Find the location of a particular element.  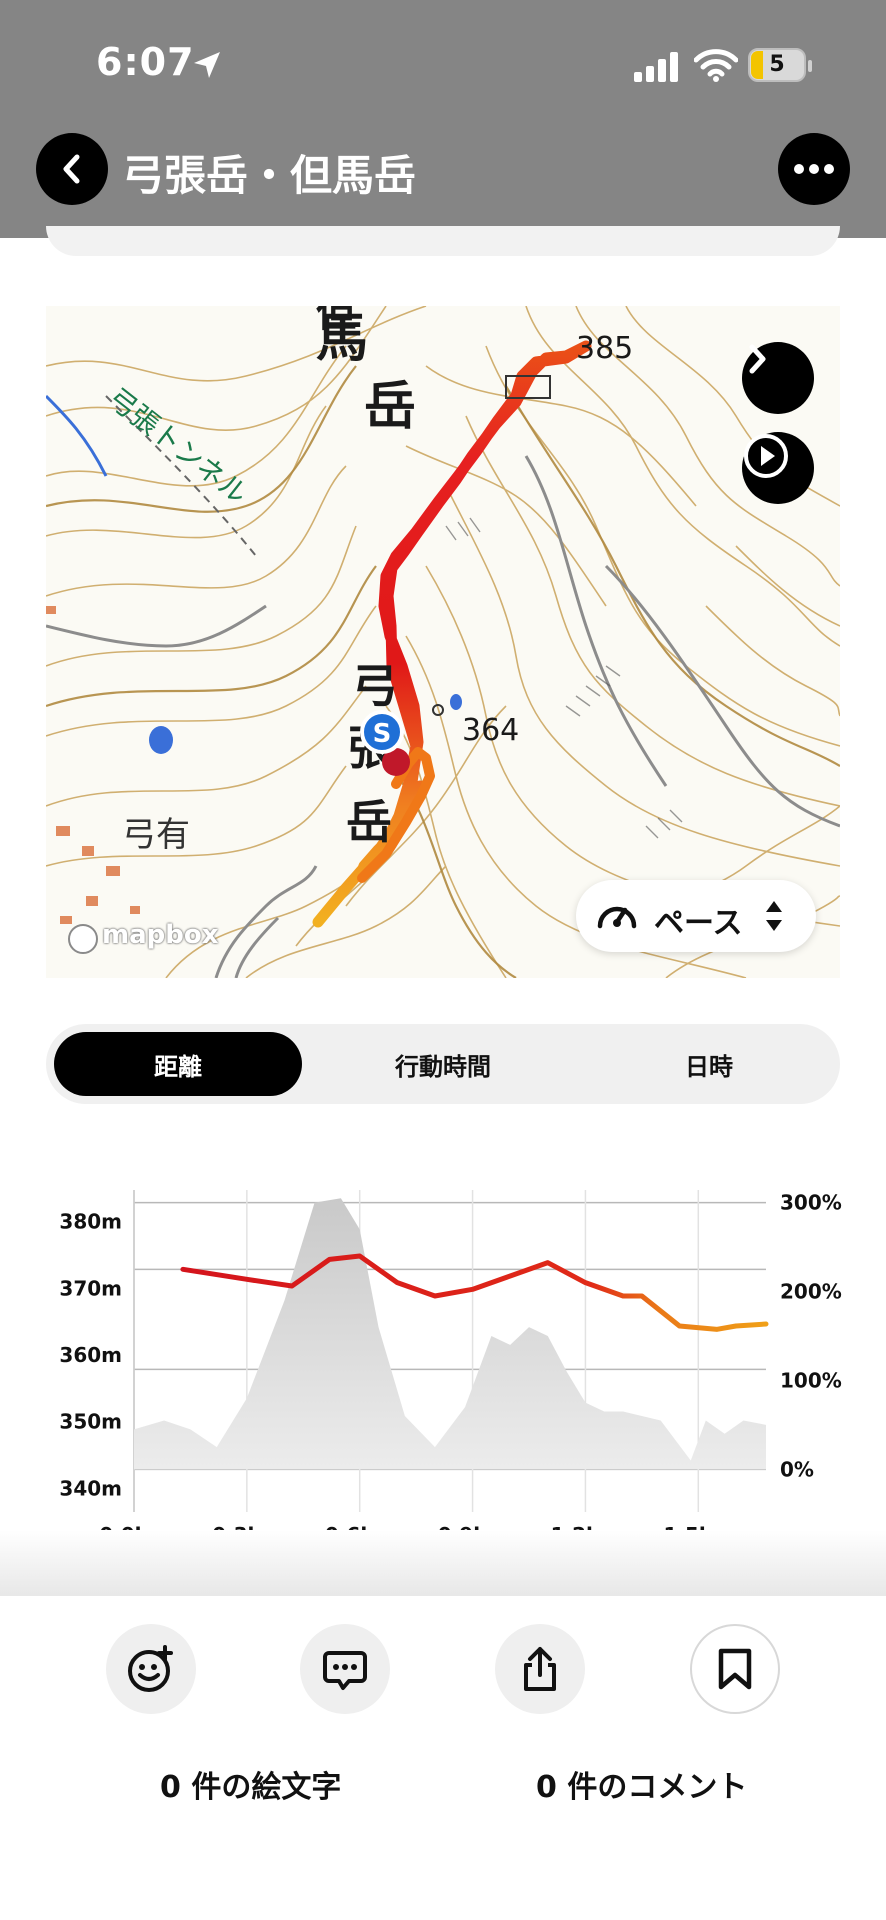

speedometer-icon is located at coordinates (617, 917).